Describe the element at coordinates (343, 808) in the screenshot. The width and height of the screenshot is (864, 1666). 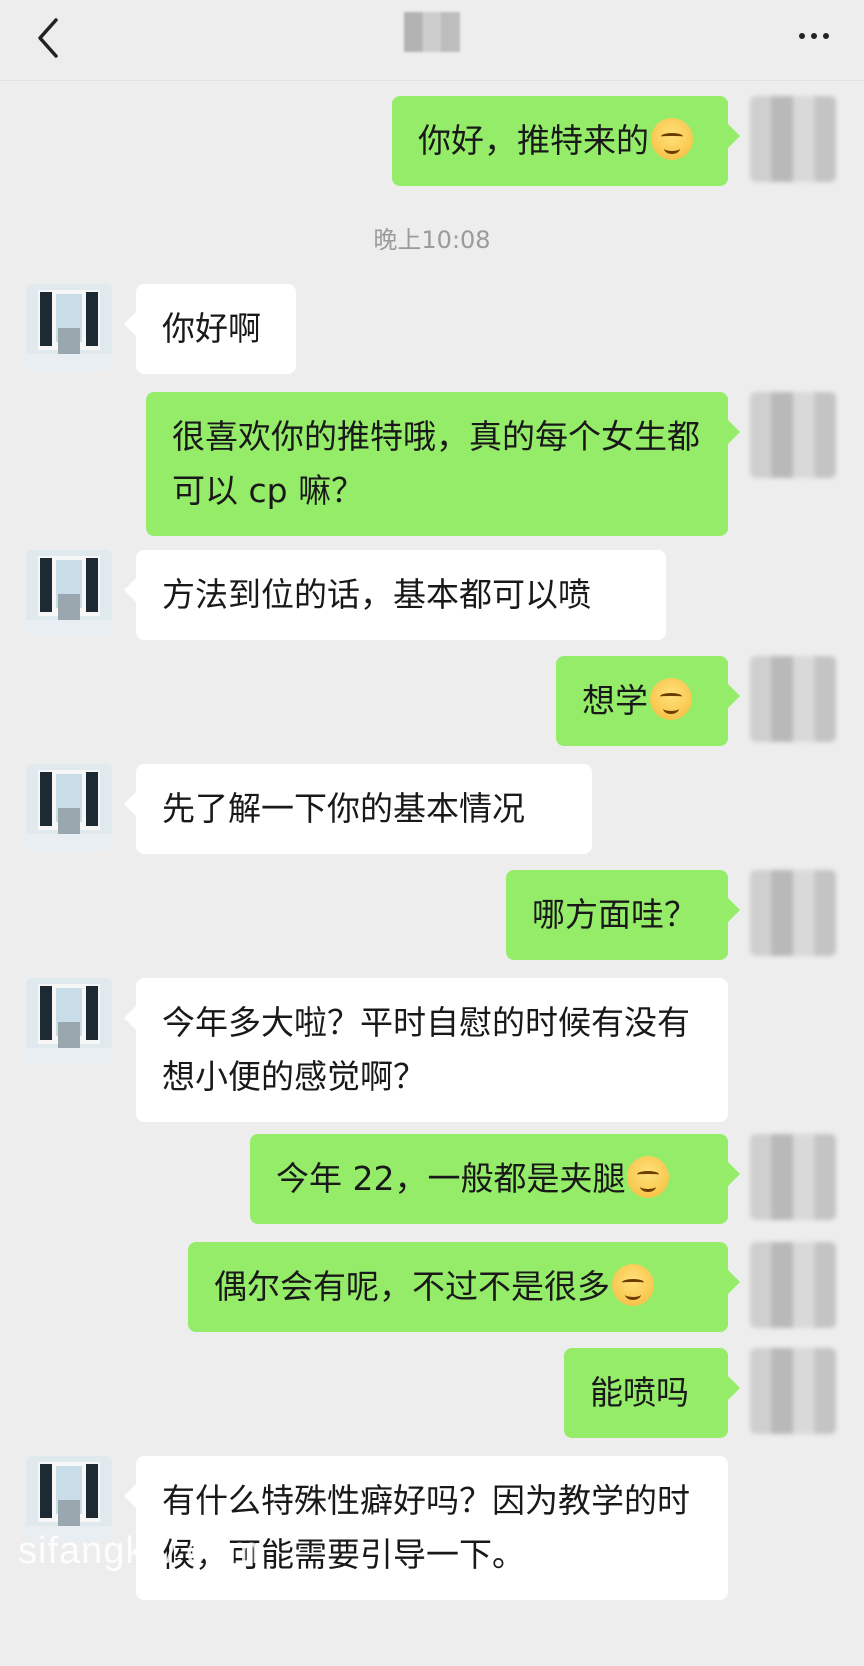
I see `message-text: 先了解一下你的基本情况` at that location.